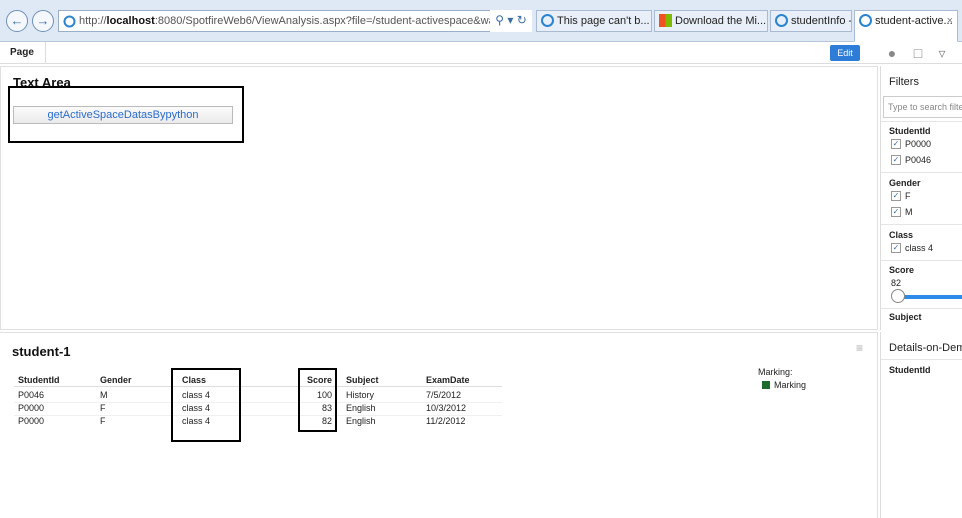 Image resolution: width=962 pixels, height=518 pixels. Describe the element at coordinates (104, 395) in the screenshot. I see `cell-gender: M` at that location.